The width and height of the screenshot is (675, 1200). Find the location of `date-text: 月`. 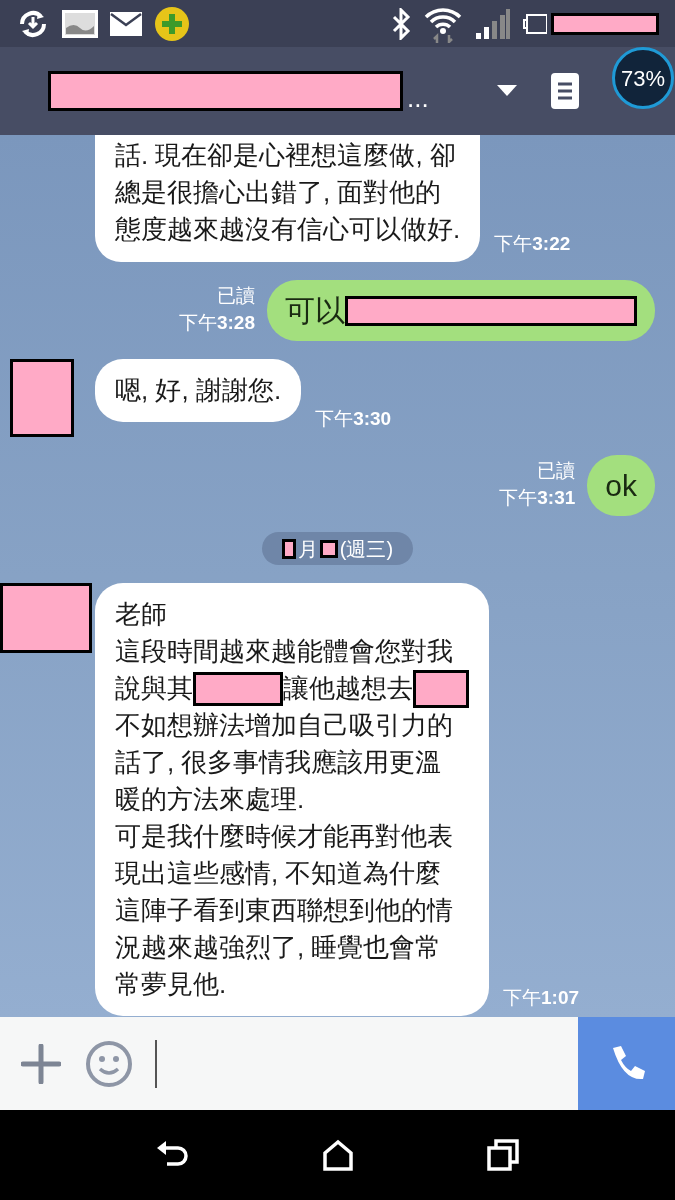

date-text: 月 is located at coordinates (307, 549).